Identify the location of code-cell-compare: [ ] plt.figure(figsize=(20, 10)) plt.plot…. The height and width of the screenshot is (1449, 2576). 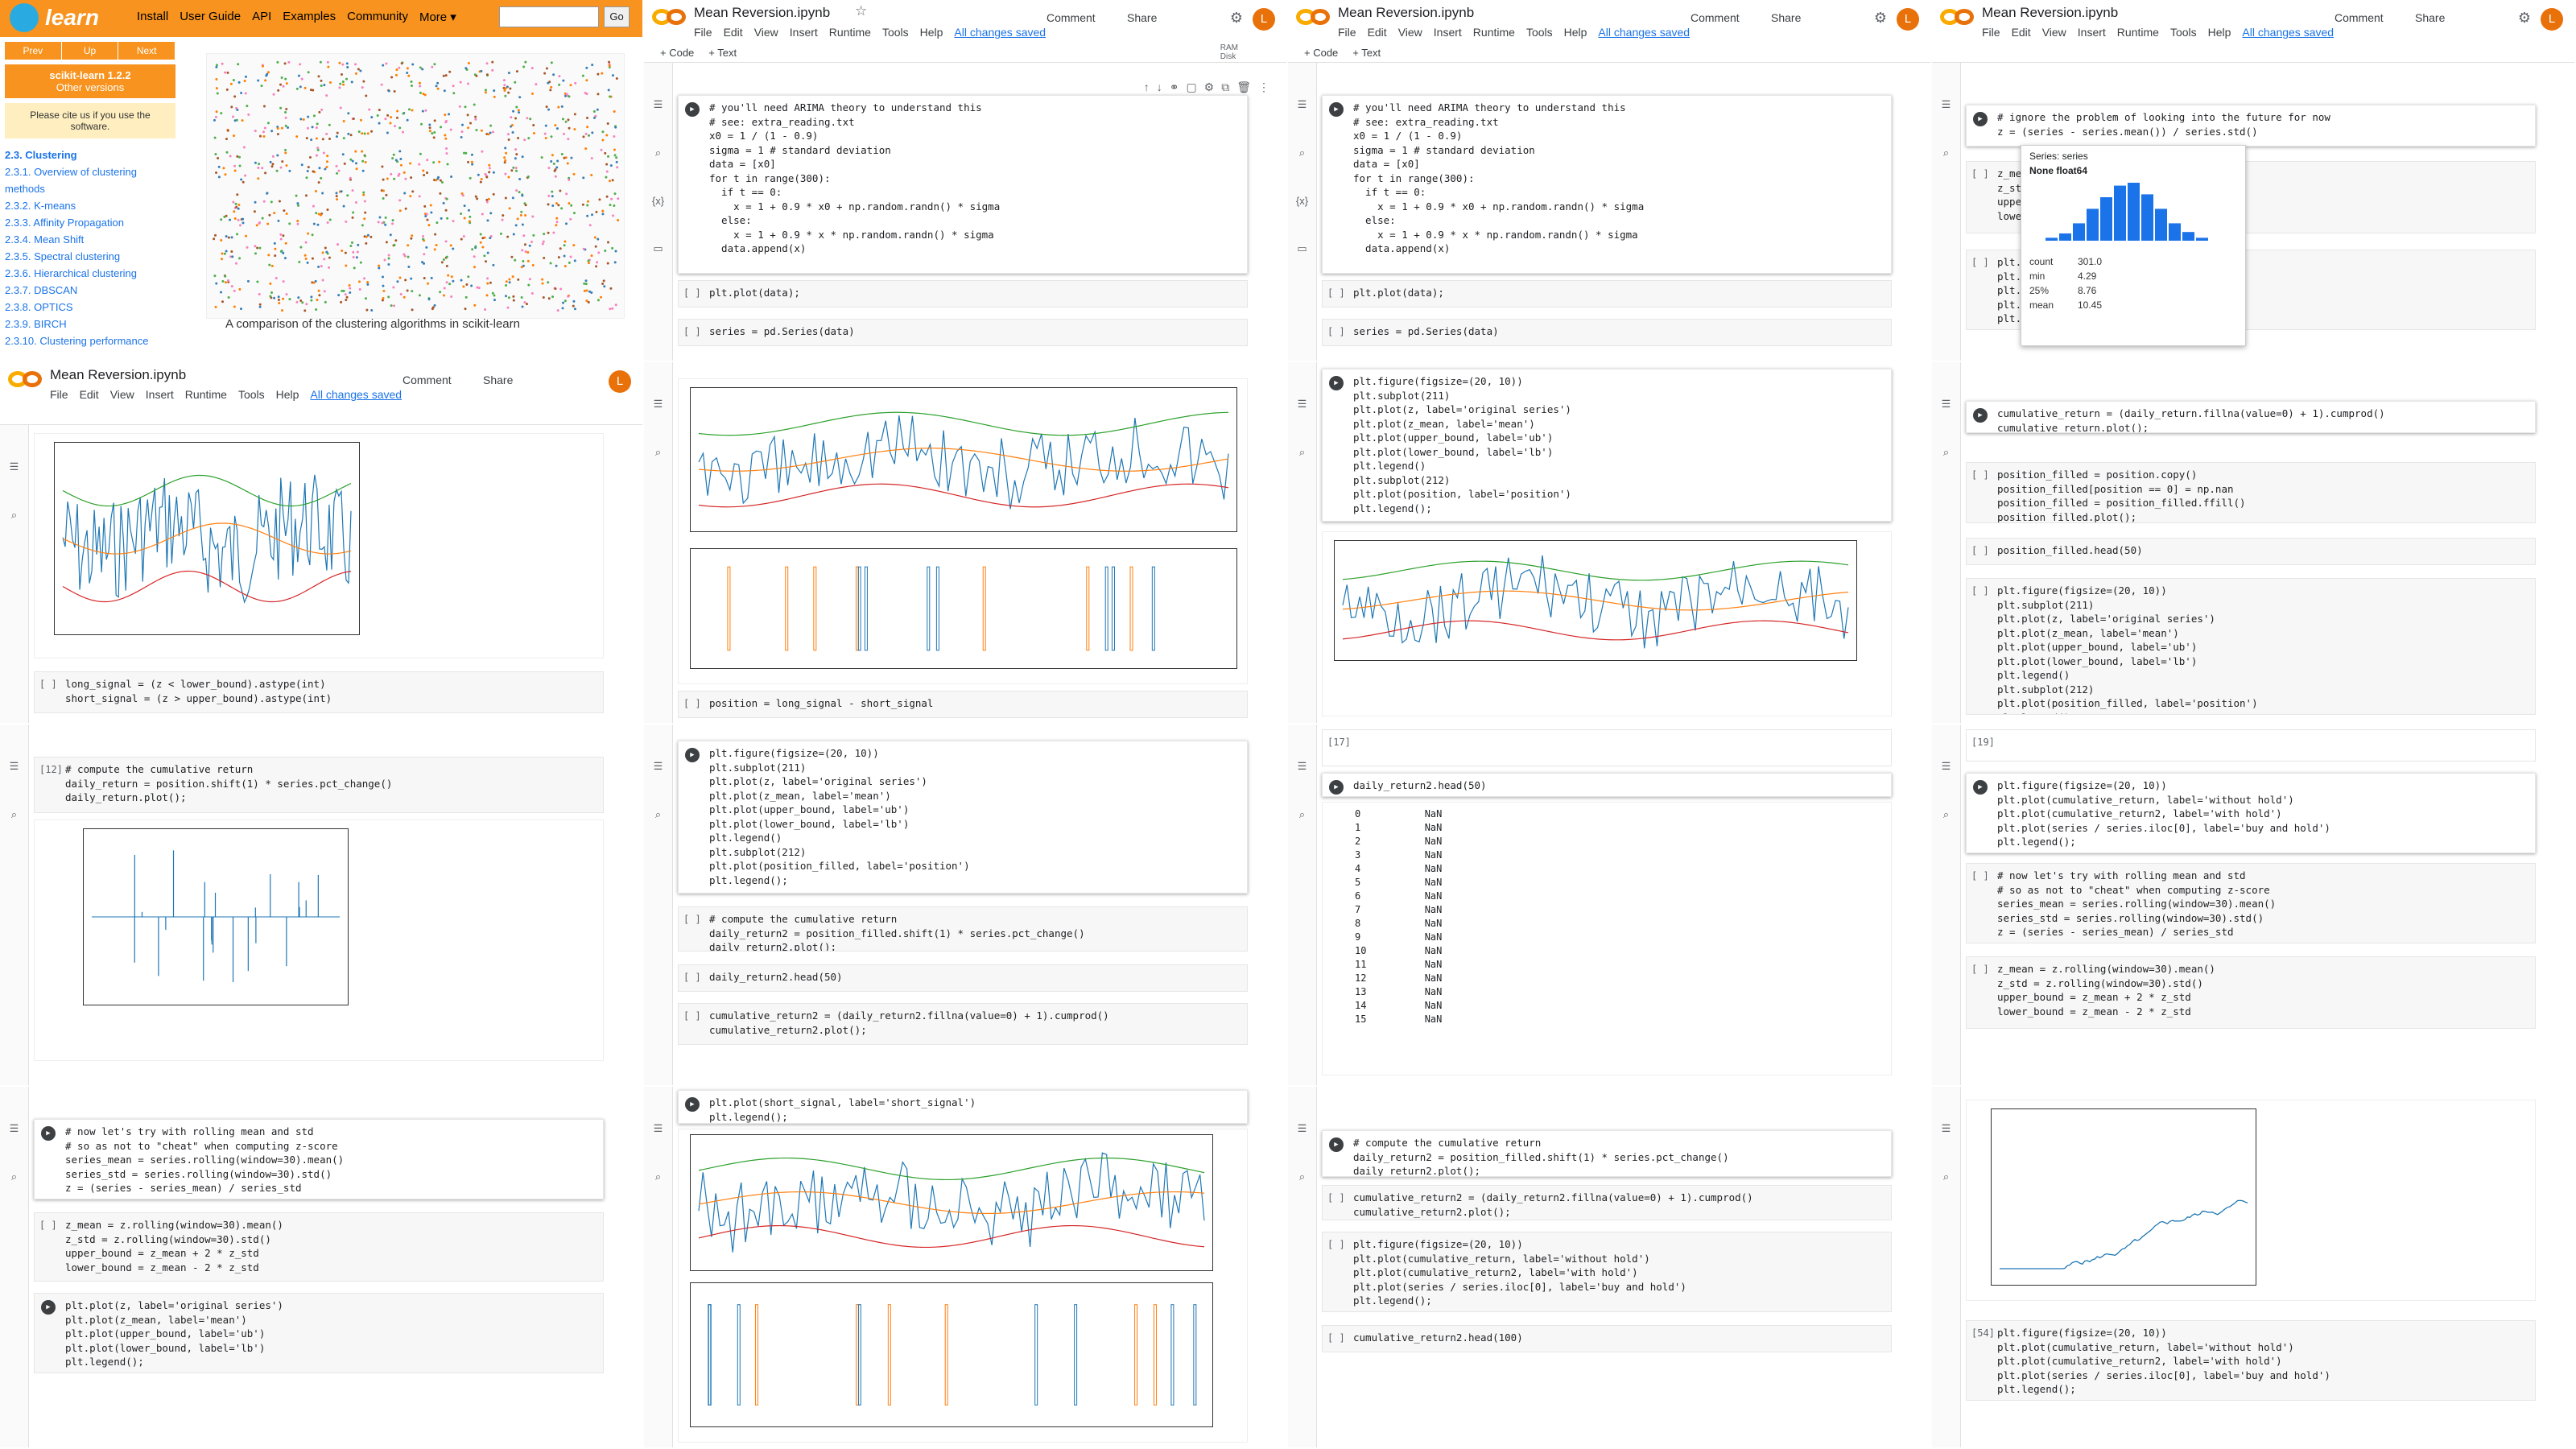
(1607, 1272).